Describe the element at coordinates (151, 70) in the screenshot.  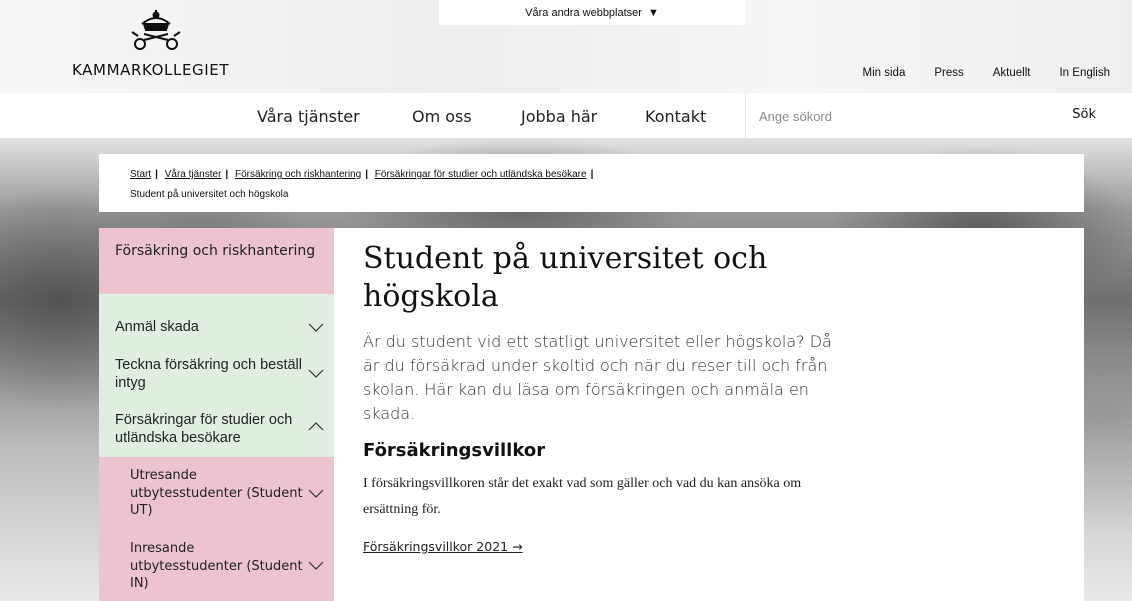
I see `logo-text: KAMMARKOLLEGIET` at that location.